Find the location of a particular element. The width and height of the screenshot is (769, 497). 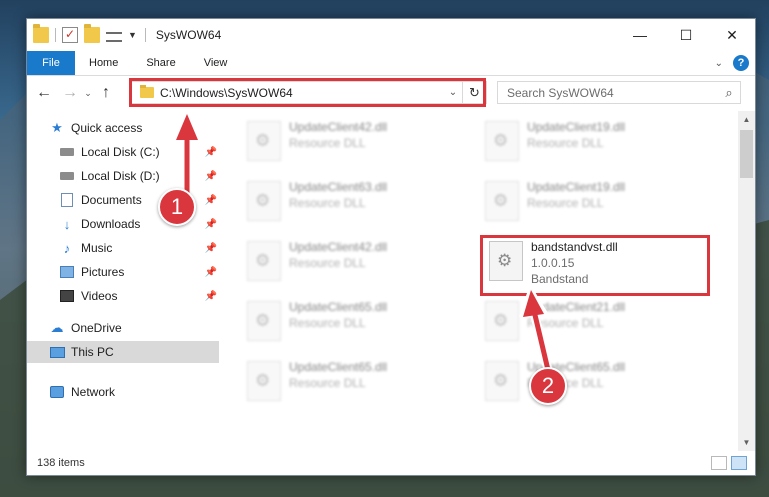

computer-icon is located at coordinates (57, 352).